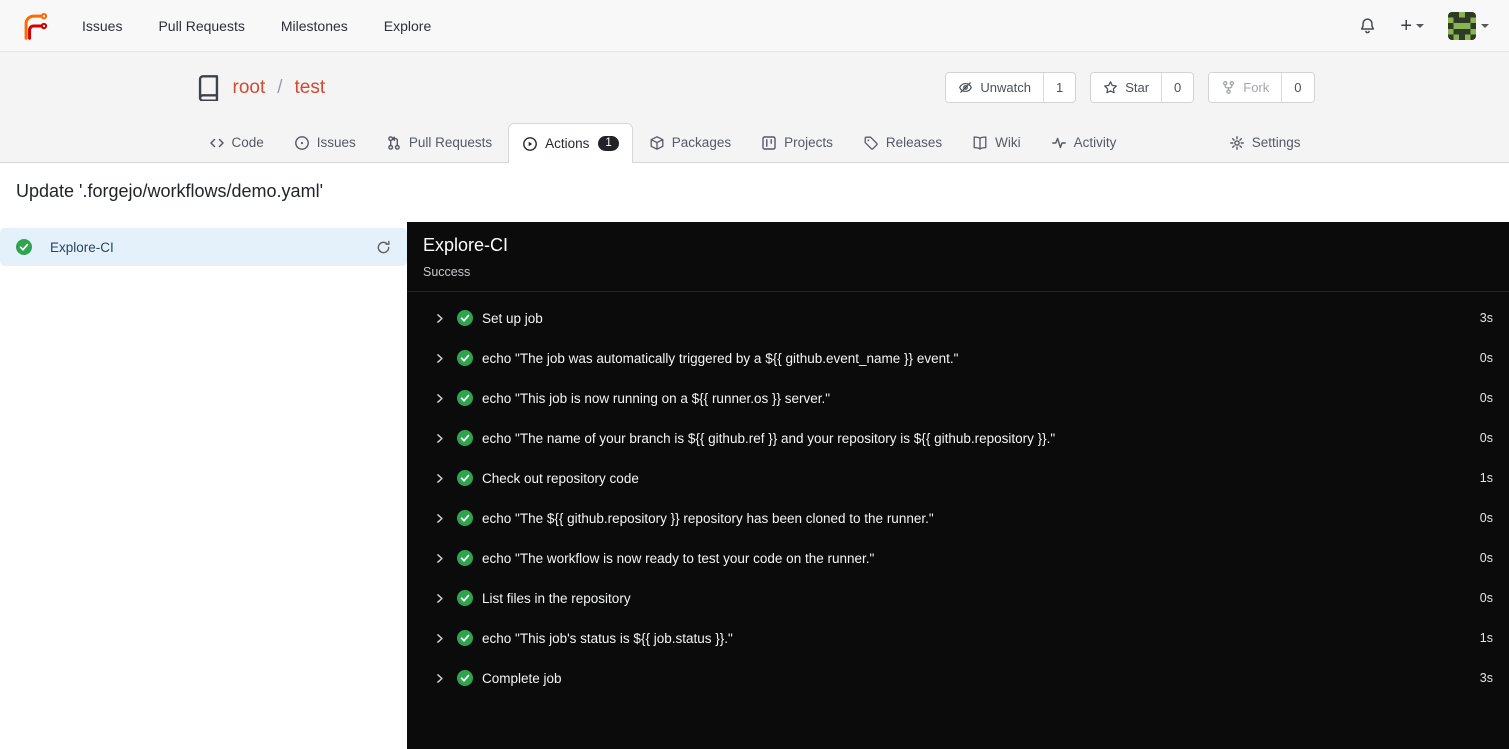 The width and height of the screenshot is (1509, 749). What do you see at coordinates (466, 245) in the screenshot?
I see `log-job-title: Explore-CI` at bounding box center [466, 245].